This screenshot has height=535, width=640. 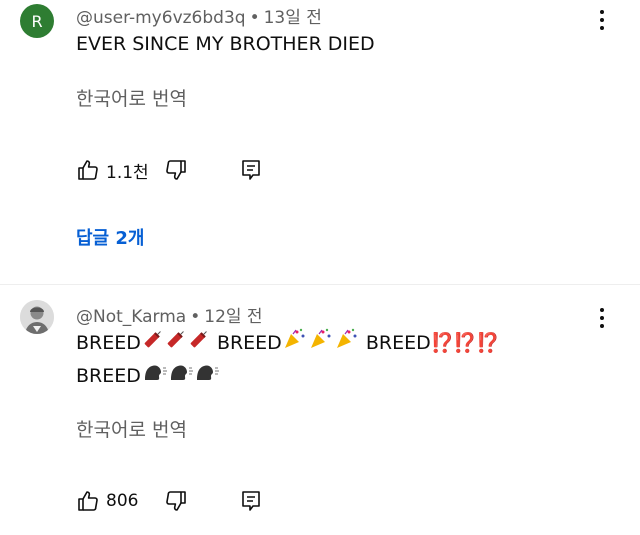 I want to click on comment-actions: 806, so click(x=176, y=501).